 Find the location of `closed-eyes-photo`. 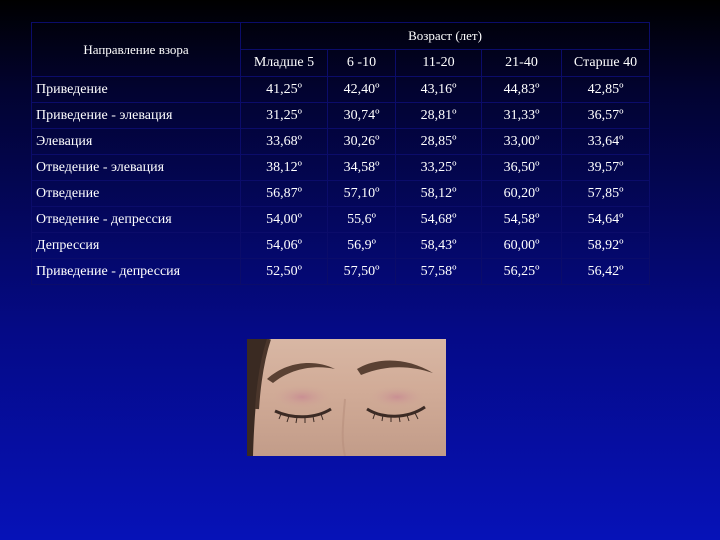

closed-eyes-photo is located at coordinates (346, 397).